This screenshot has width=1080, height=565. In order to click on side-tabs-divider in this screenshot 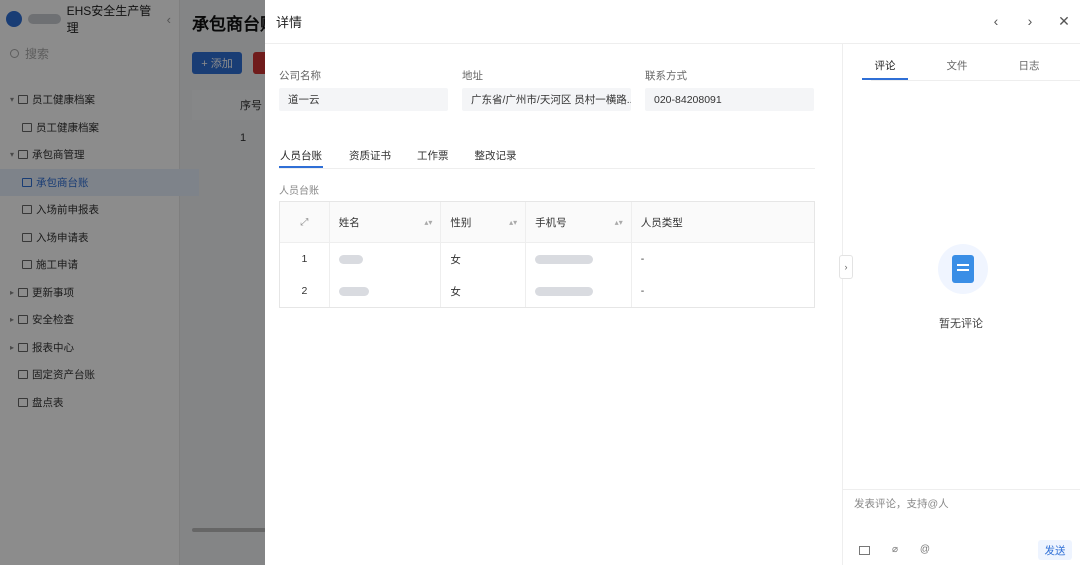, I will do `click(975, 80)`.